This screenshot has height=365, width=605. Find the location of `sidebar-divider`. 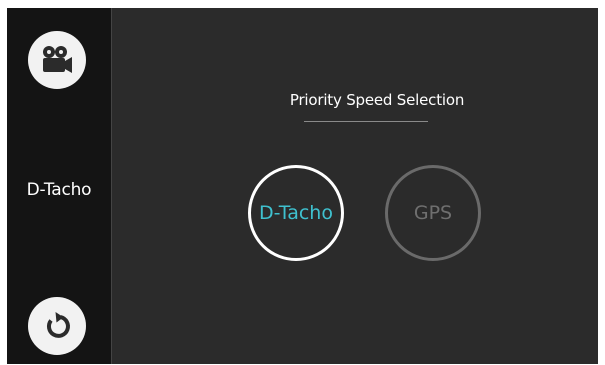

sidebar-divider is located at coordinates (111, 186).